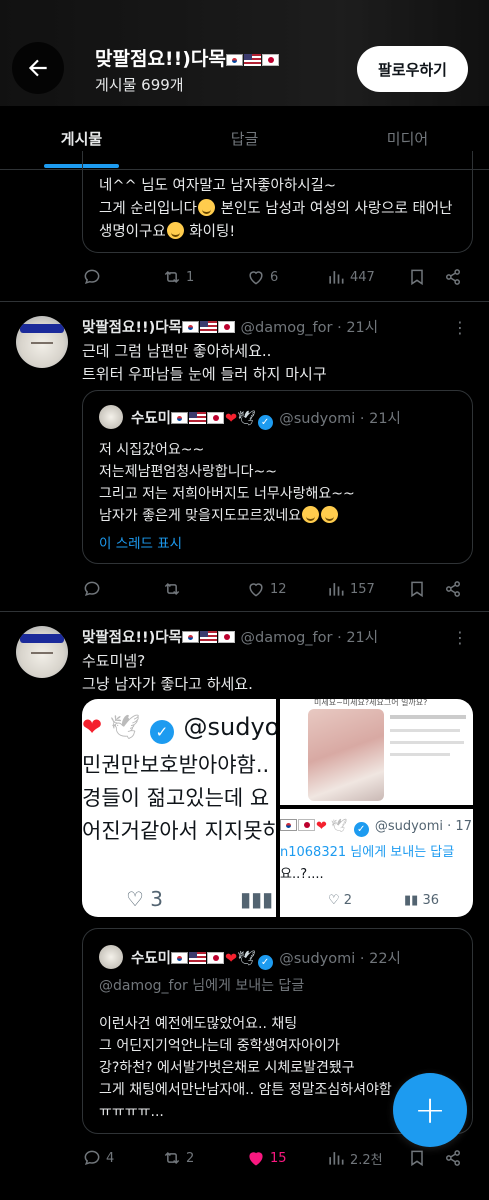 The height and width of the screenshot is (1200, 489). What do you see at coordinates (350, 277) in the screenshot?
I see `views-button: 447` at bounding box center [350, 277].